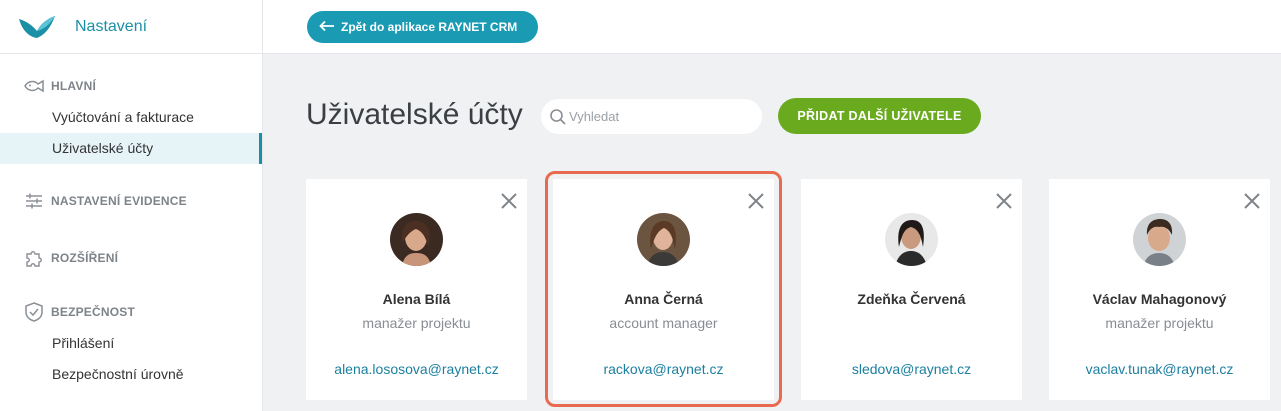  I want to click on brand: Nastavení, so click(131, 27).